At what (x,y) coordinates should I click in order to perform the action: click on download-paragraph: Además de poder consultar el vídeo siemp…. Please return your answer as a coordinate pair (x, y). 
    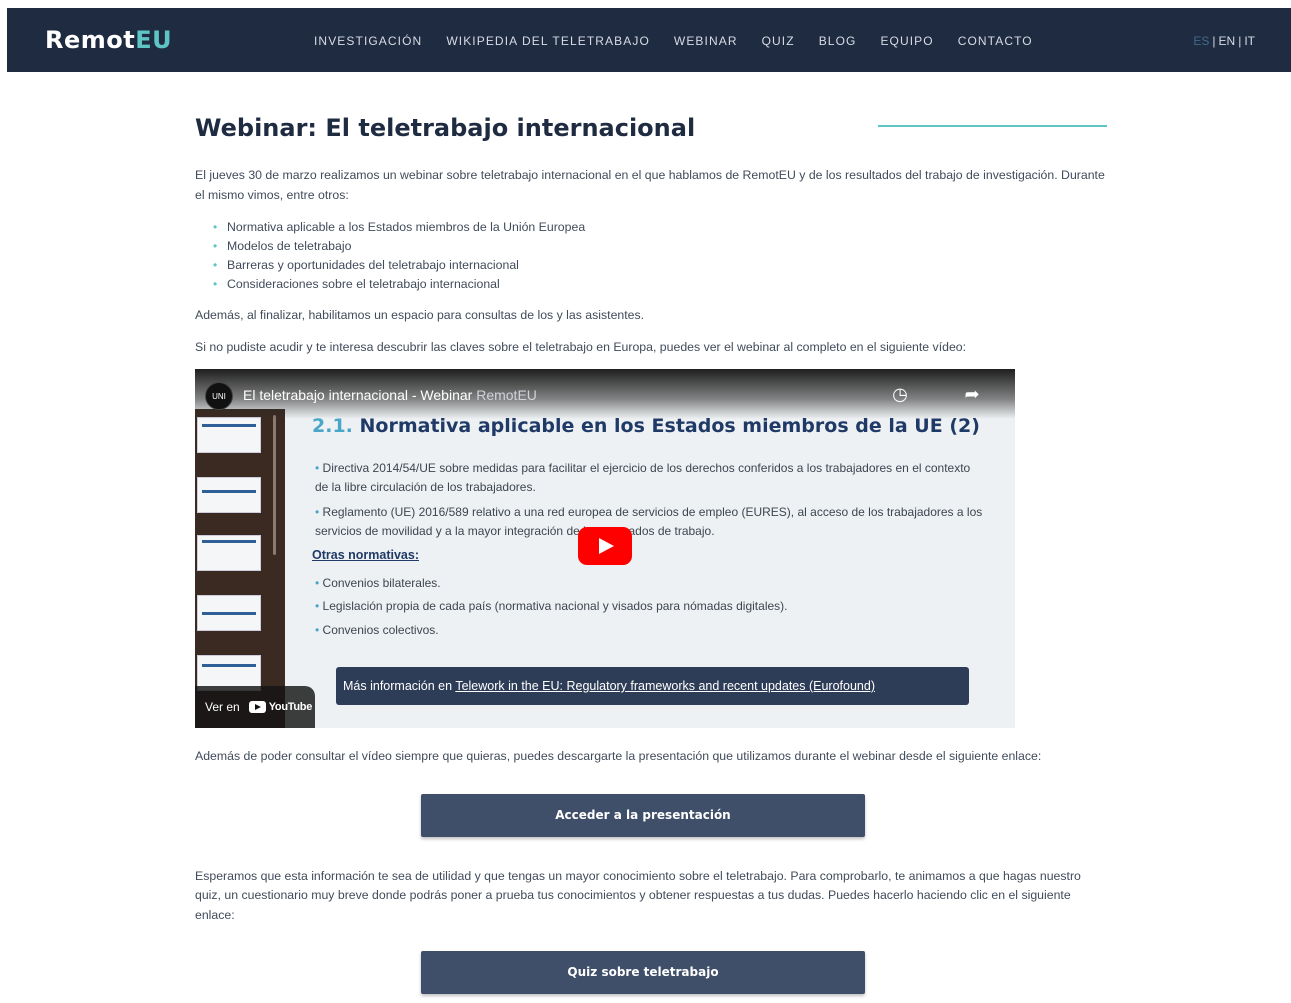
    Looking at the image, I should click on (618, 756).